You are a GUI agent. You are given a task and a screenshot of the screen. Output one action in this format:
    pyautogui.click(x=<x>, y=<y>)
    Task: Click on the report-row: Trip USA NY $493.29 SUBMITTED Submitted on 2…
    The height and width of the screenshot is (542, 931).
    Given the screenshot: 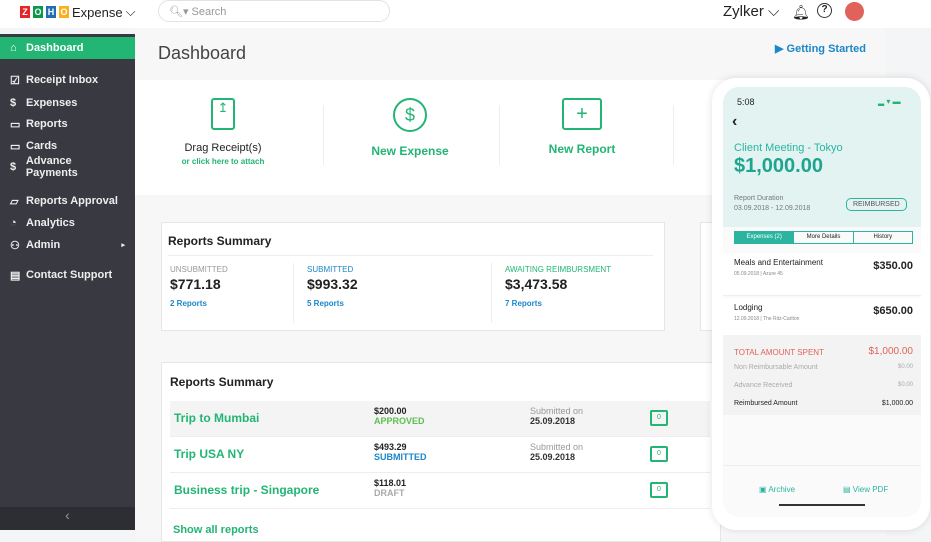 What is the action you would take?
    pyautogui.click(x=440, y=455)
    